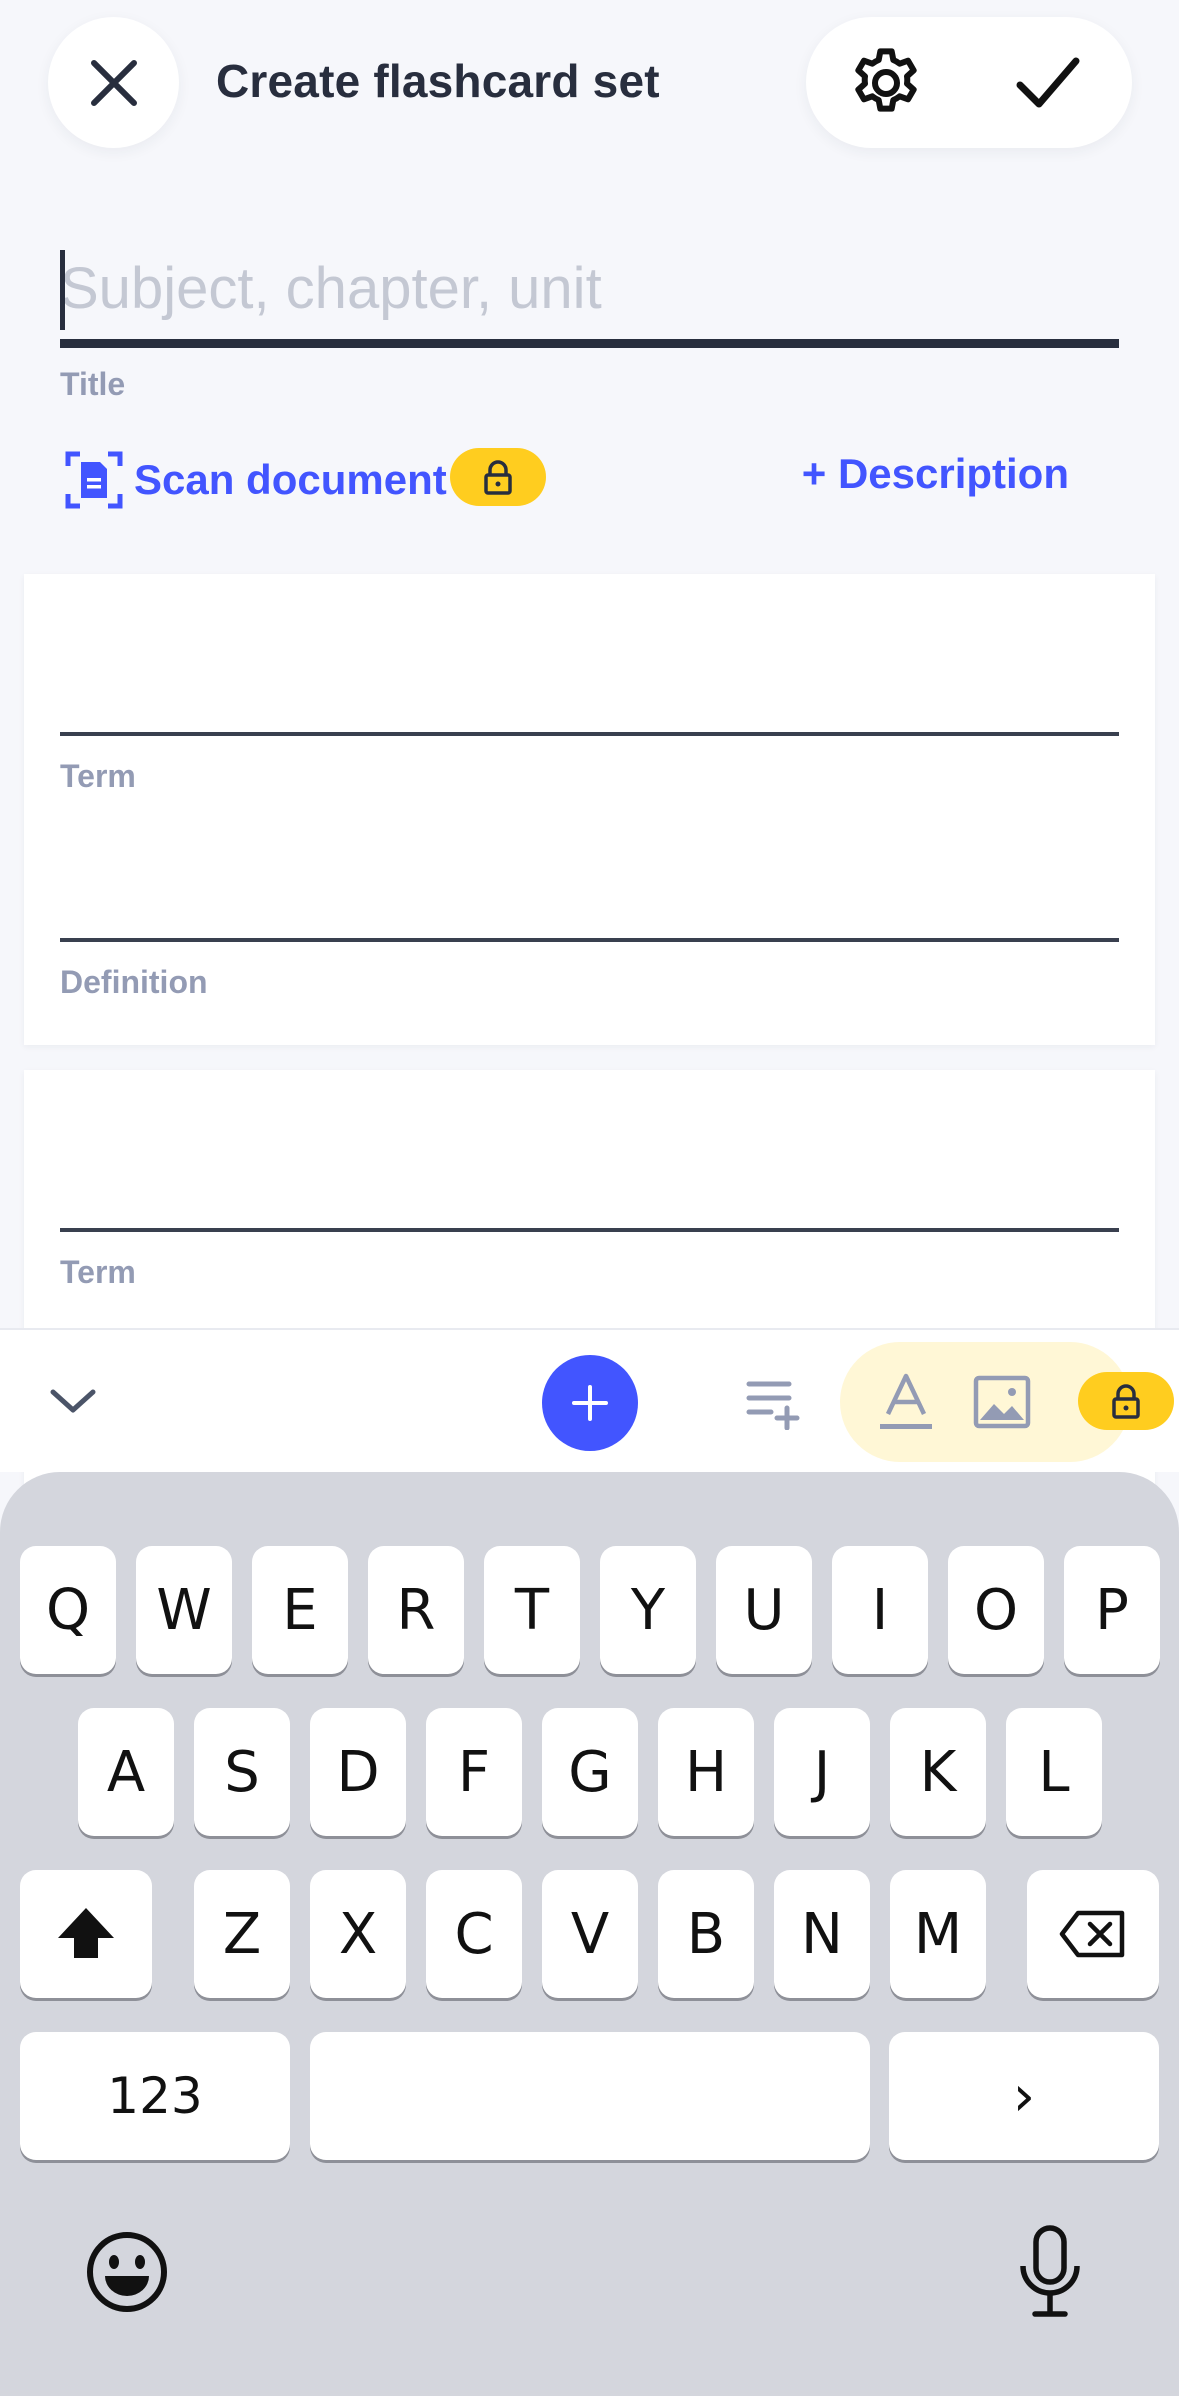 The image size is (1179, 2396). Describe the element at coordinates (590, 1772) in the screenshot. I see `key-g: G` at that location.